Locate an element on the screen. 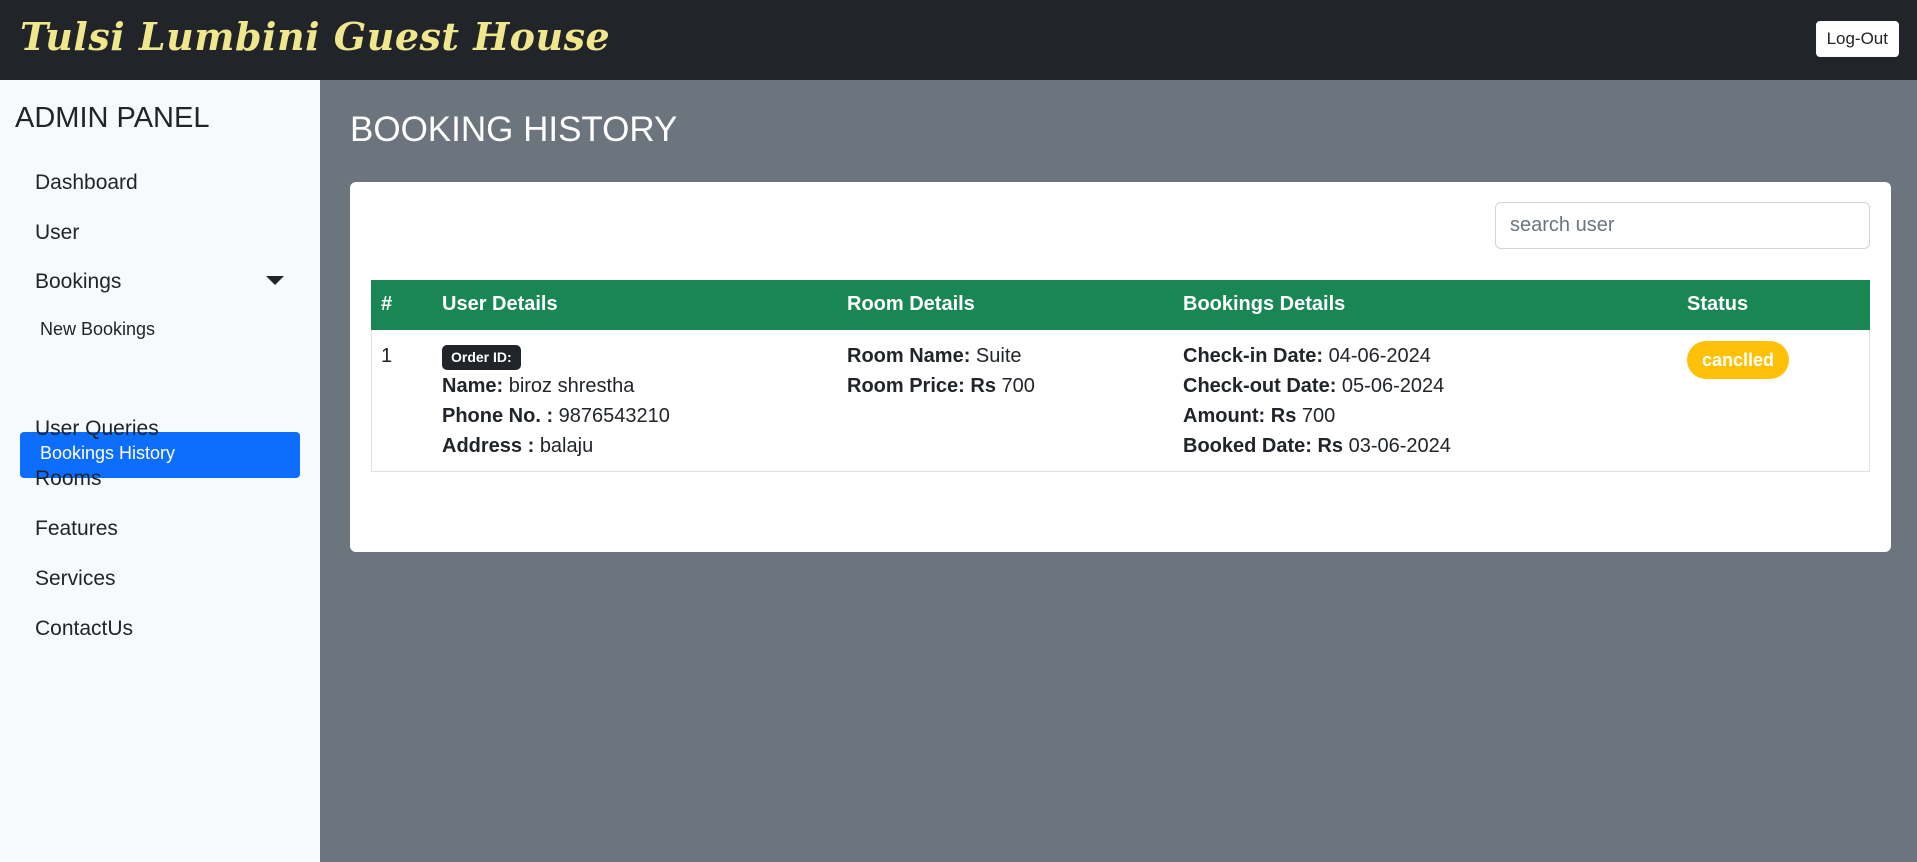  status-badge: canclled is located at coordinates (1738, 360).